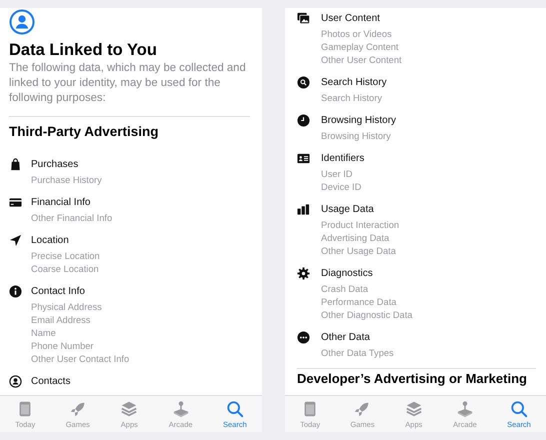  What do you see at coordinates (350, 18) in the screenshot?
I see `category-title: User Content` at bounding box center [350, 18].